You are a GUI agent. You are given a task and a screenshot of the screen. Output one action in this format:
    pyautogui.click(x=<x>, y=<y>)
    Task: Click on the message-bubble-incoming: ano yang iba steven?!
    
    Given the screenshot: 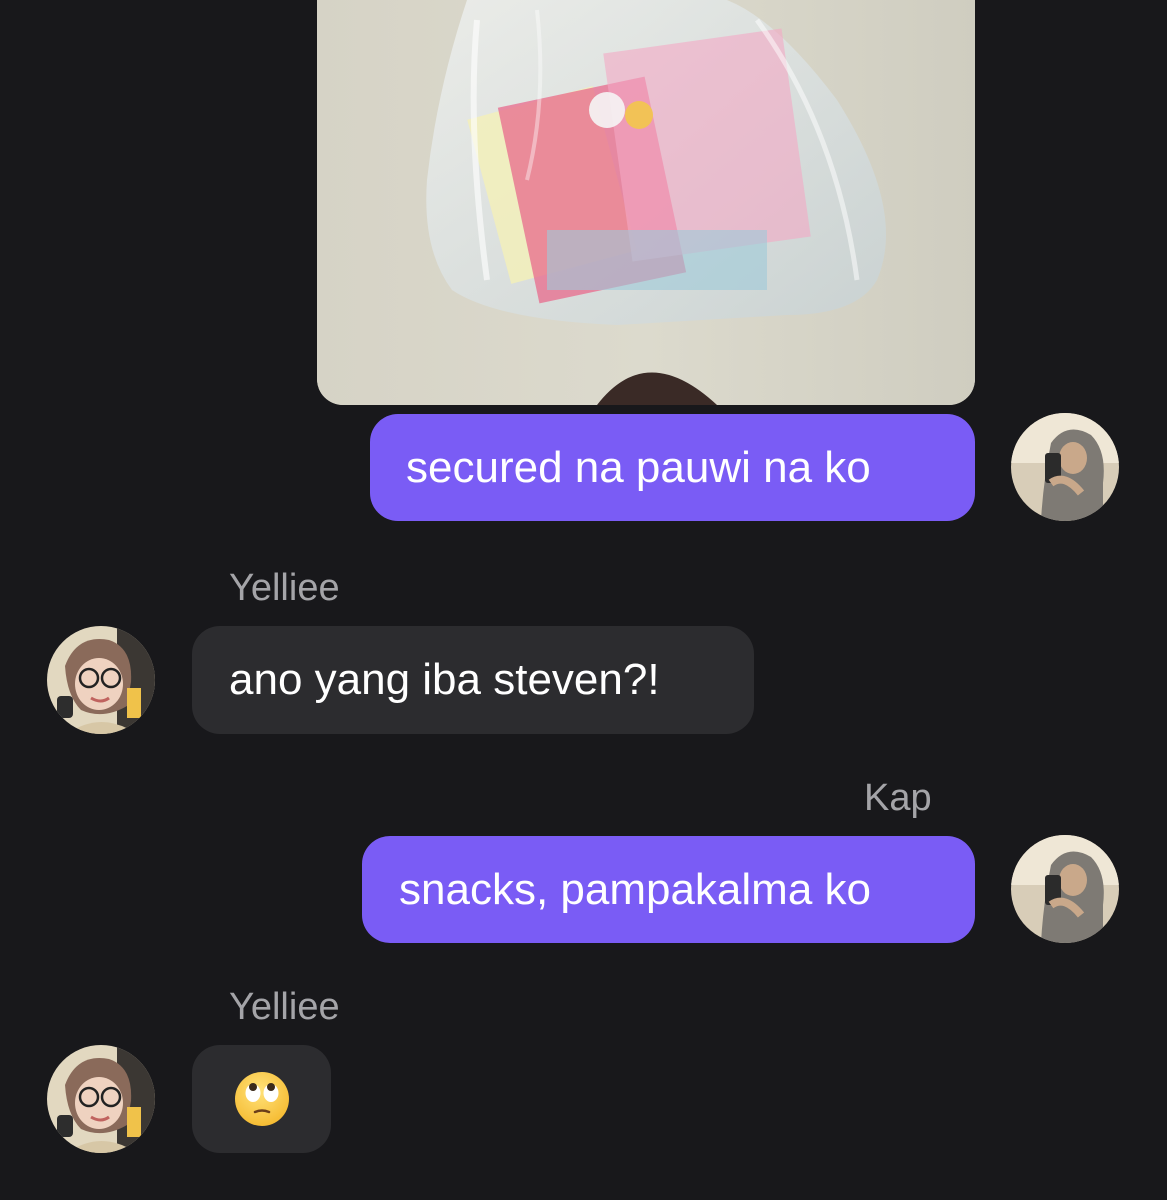 What is the action you would take?
    pyautogui.click(x=473, y=680)
    